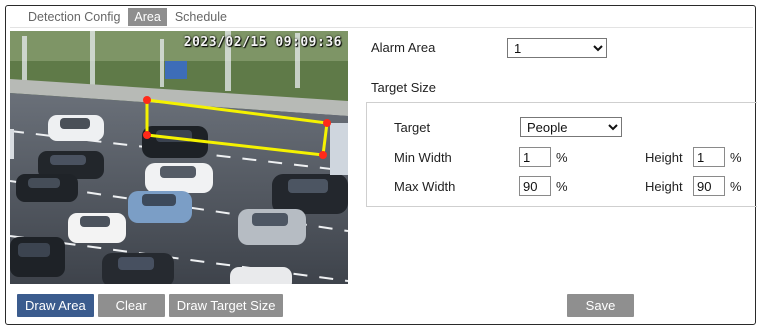 Image resolution: width=757 pixels, height=327 pixels. Describe the element at coordinates (12, 144) in the screenshot. I see `pole` at that location.